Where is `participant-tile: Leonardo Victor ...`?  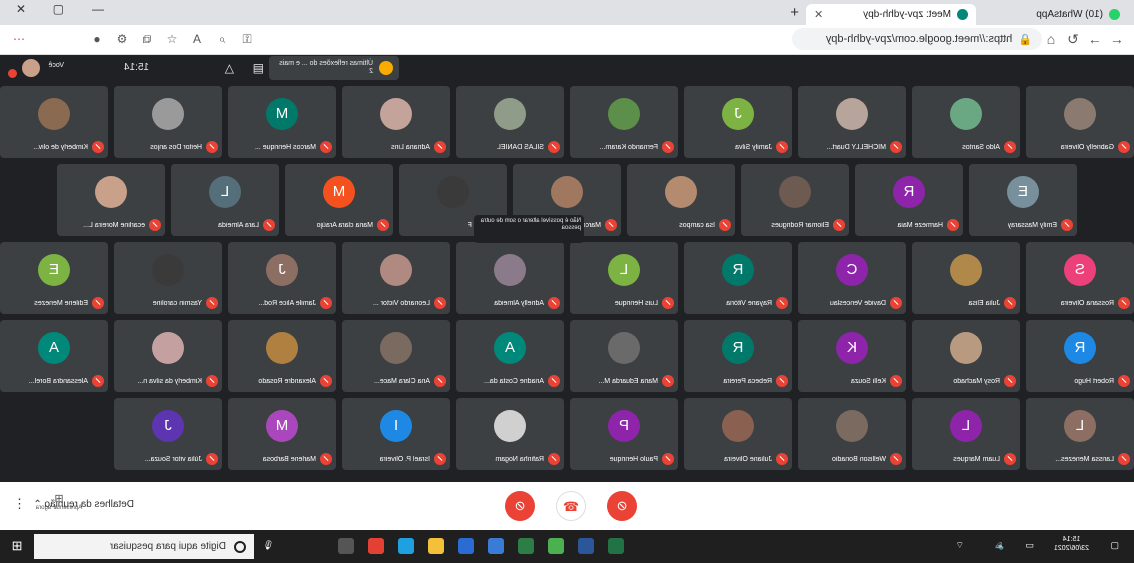 participant-tile: Leonardo Victor ... is located at coordinates (396, 278).